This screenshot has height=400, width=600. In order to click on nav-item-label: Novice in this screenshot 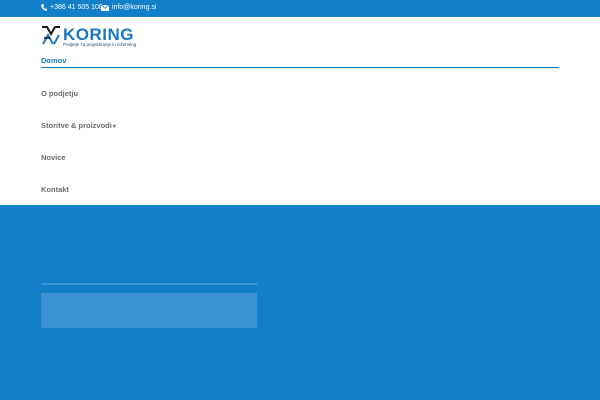, I will do `click(53, 157)`.